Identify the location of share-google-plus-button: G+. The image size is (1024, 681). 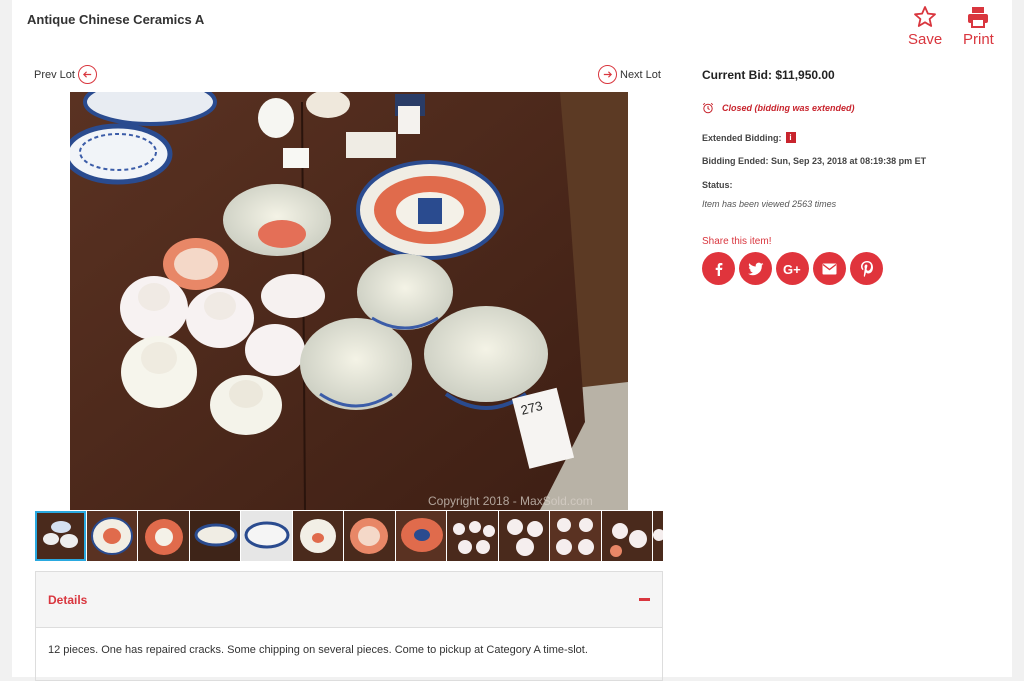
(792, 268).